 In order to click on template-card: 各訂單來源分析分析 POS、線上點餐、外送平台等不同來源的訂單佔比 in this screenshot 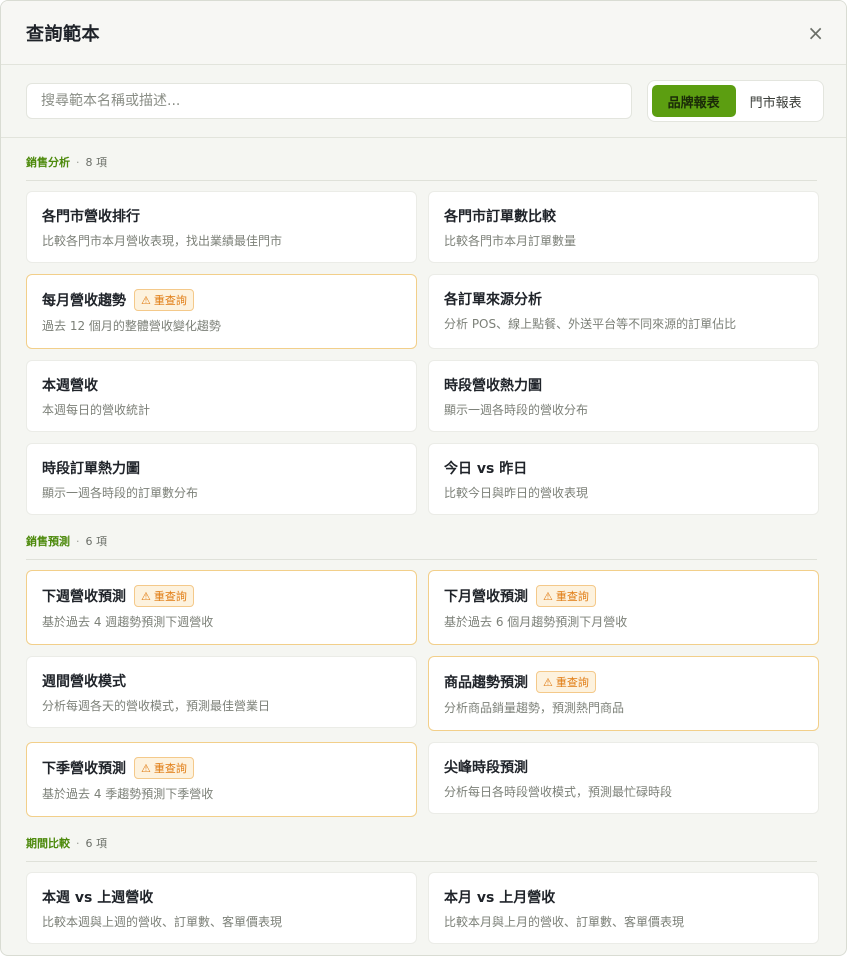, I will do `click(623, 311)`.